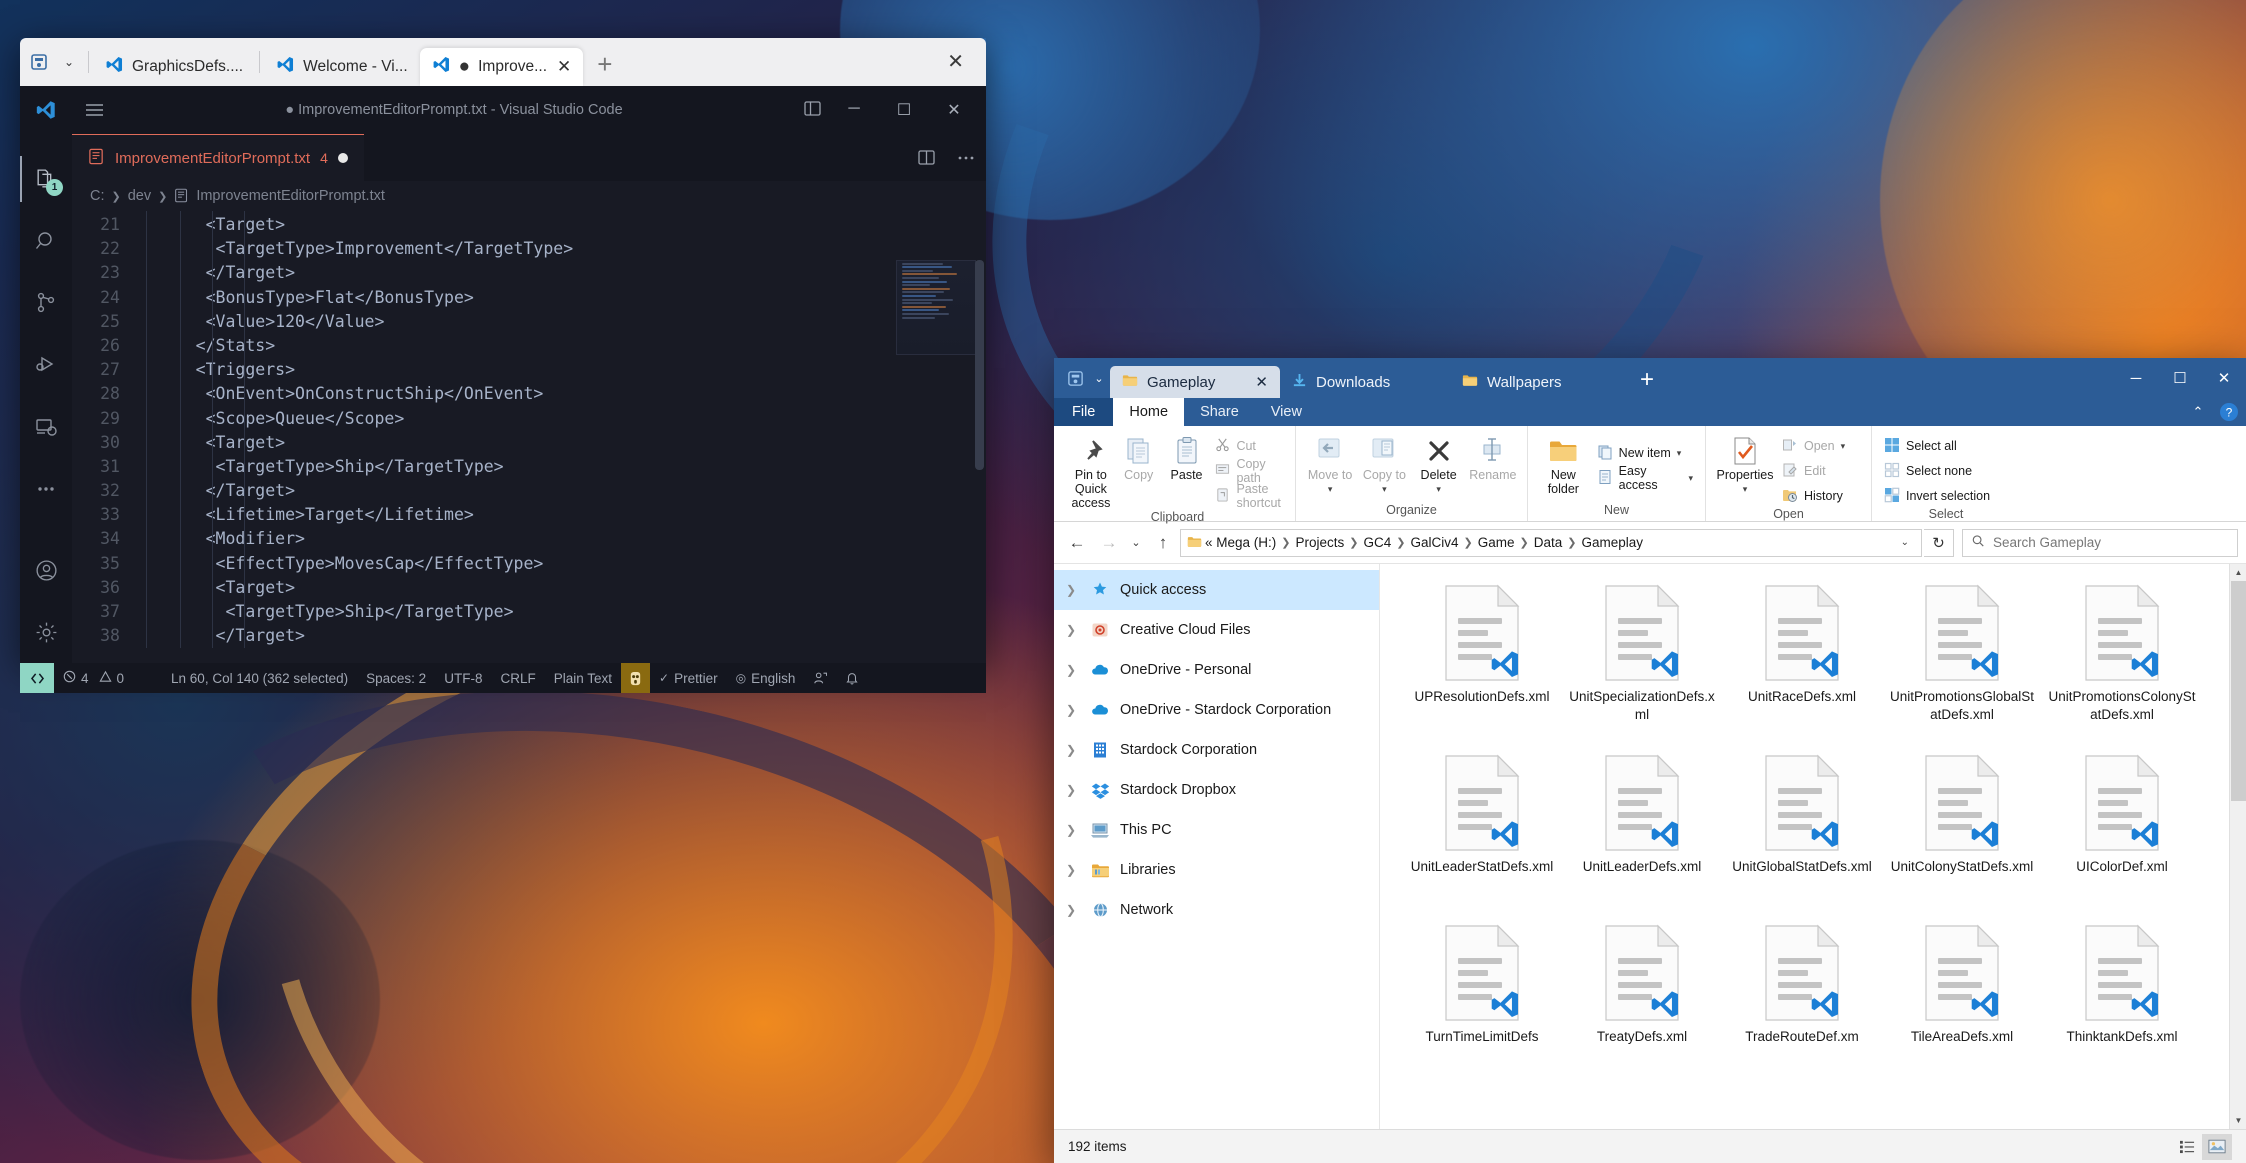 This screenshot has width=2246, height=1163. I want to click on eol-status: CRLF, so click(517, 678).